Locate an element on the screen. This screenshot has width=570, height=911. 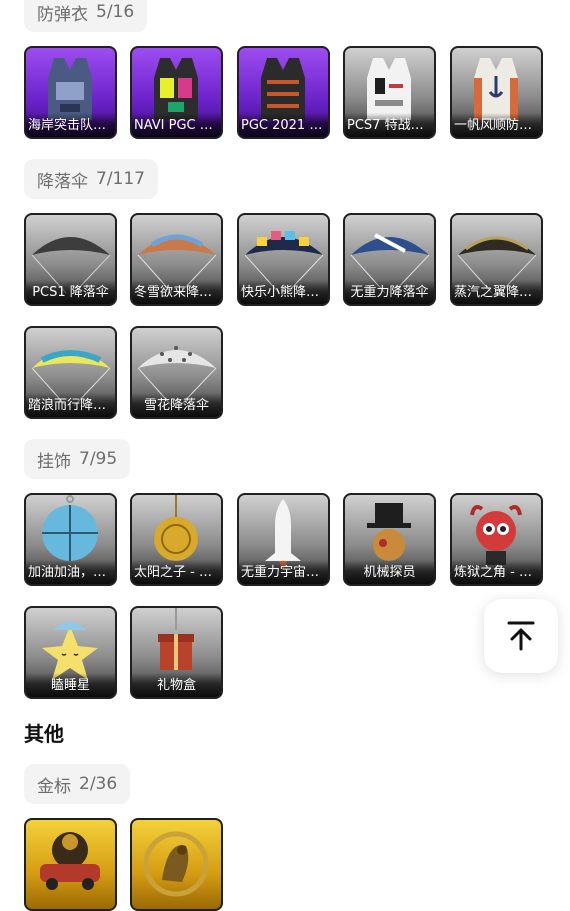
card-label: 太阳之子 - 挂饰 is located at coordinates (176, 572).